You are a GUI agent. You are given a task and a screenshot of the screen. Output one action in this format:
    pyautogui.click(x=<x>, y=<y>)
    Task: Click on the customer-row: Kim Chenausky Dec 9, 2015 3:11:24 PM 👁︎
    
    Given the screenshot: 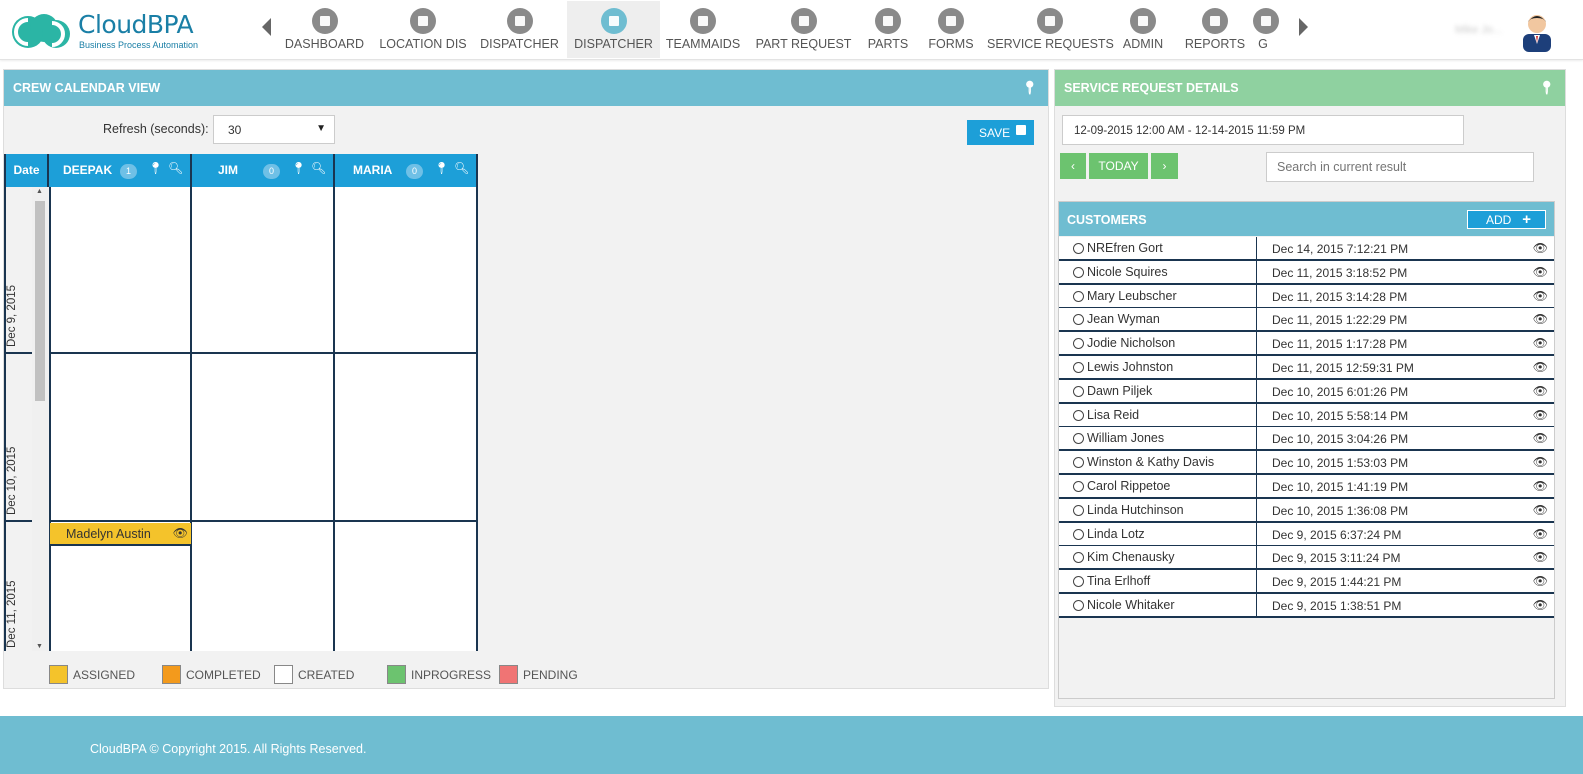 What is the action you would take?
    pyautogui.click(x=1306, y=558)
    